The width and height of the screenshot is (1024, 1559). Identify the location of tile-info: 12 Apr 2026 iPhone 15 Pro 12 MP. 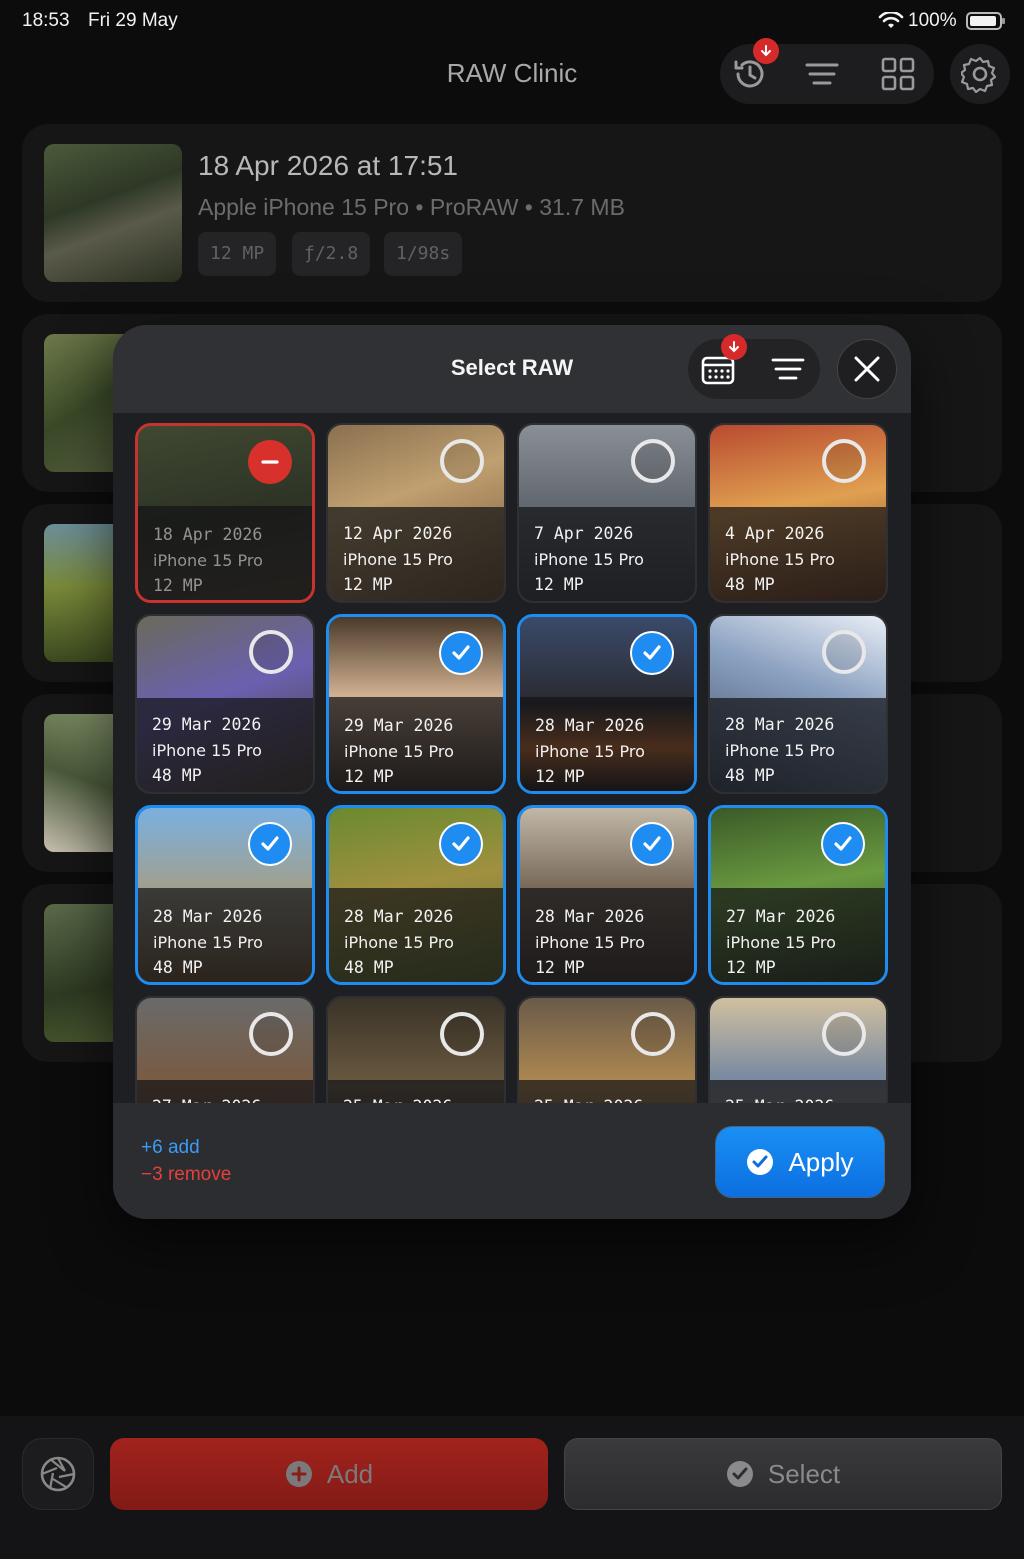
(398, 559).